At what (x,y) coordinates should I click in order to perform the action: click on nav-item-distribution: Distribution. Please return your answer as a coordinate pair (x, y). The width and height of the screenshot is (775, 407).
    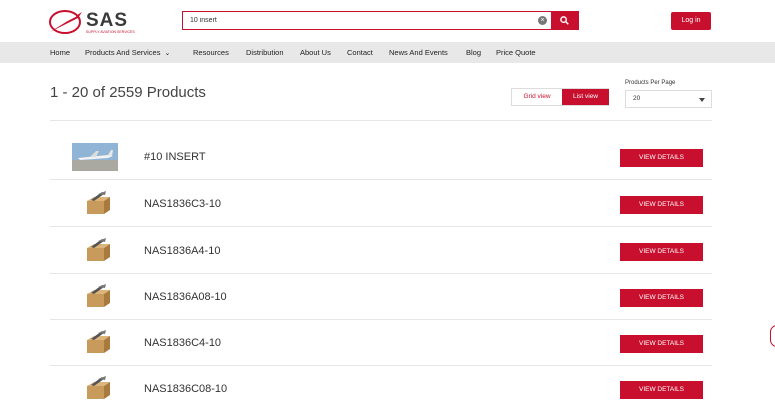
    Looking at the image, I should click on (265, 52).